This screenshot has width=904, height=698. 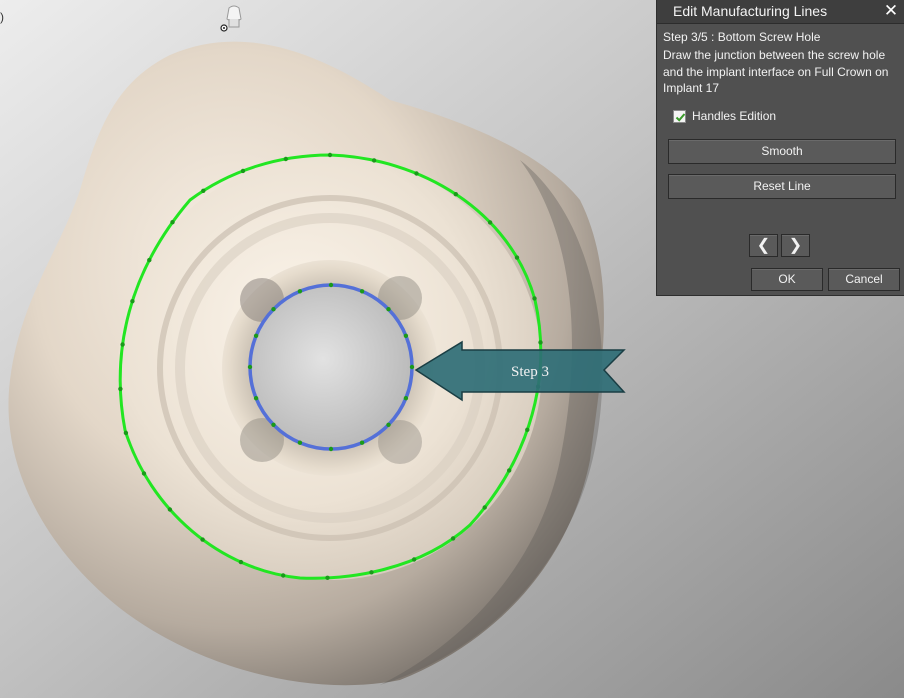 I want to click on screw-hole, so click(x=331, y=367).